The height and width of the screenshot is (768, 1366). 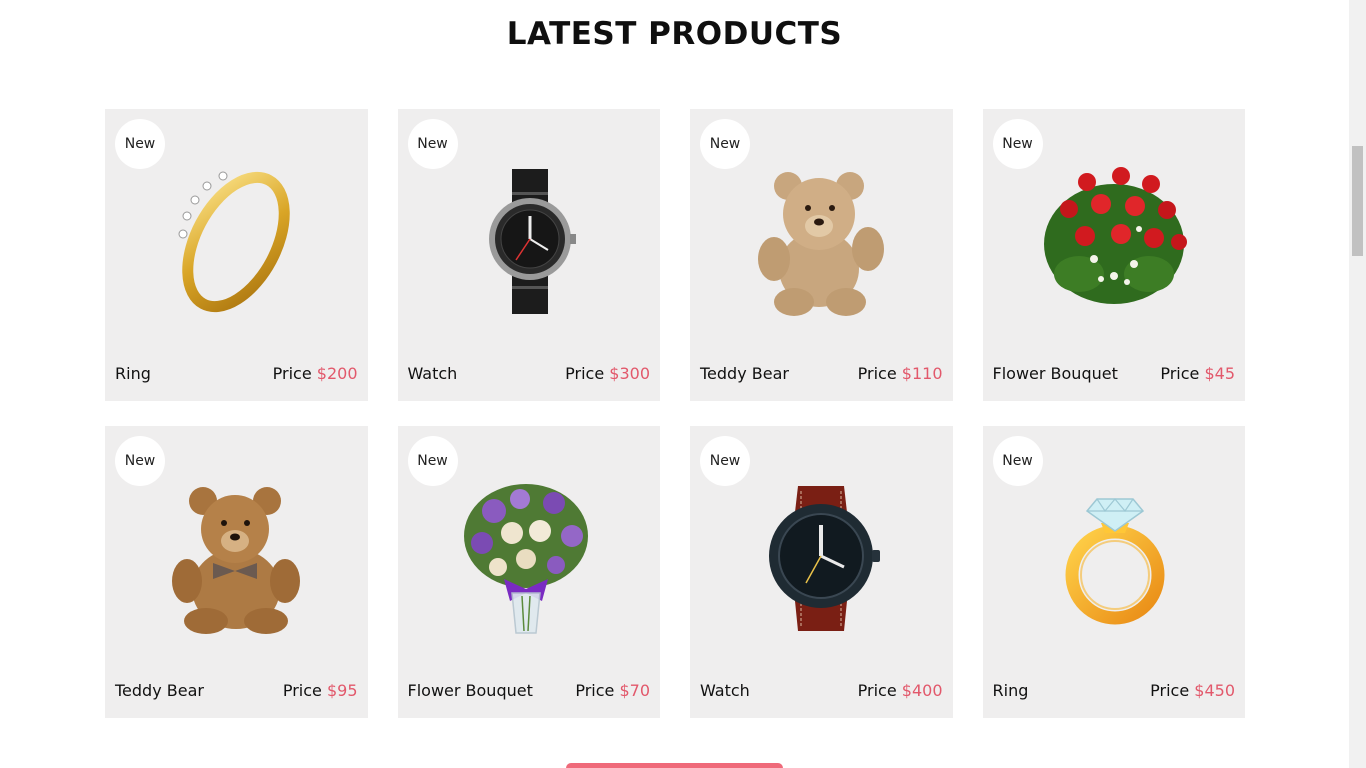 I want to click on product-price: Price $400, so click(x=900, y=690).